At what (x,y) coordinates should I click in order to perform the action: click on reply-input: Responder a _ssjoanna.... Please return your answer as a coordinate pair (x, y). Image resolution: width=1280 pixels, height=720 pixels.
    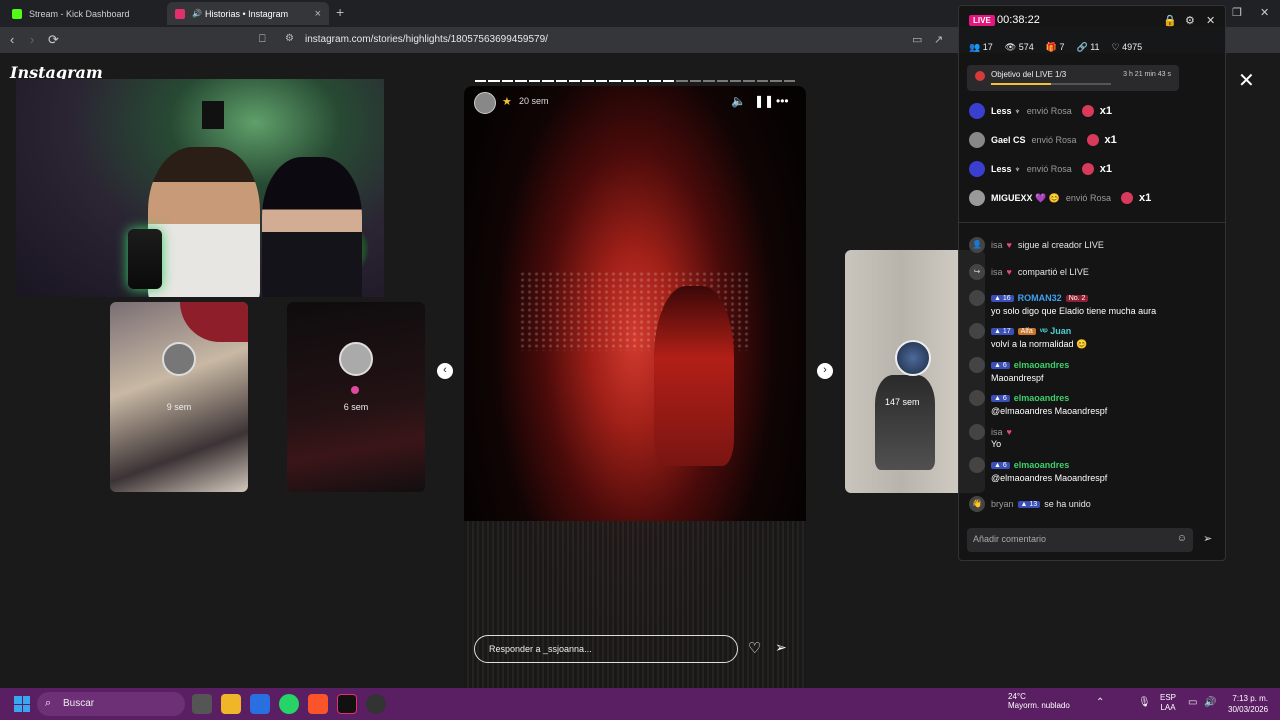
    Looking at the image, I should click on (606, 649).